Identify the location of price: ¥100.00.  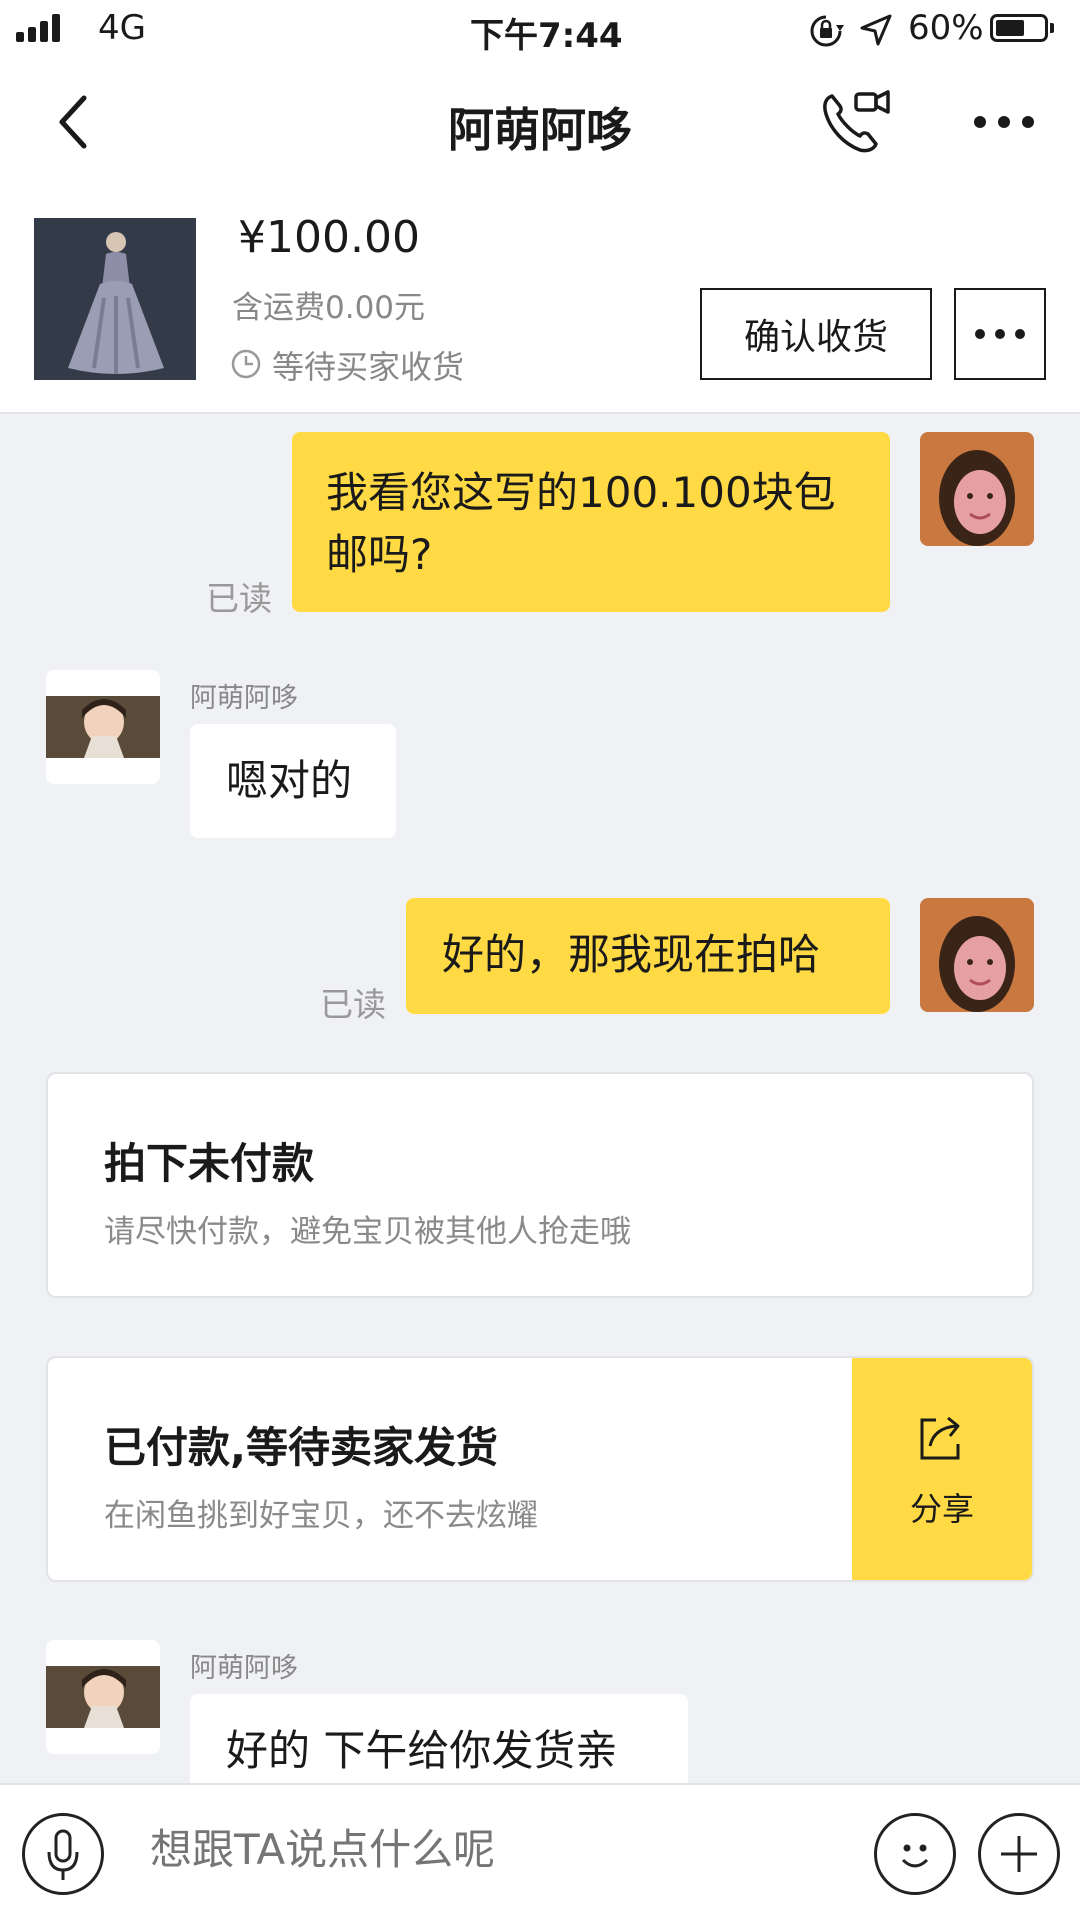
(329, 237).